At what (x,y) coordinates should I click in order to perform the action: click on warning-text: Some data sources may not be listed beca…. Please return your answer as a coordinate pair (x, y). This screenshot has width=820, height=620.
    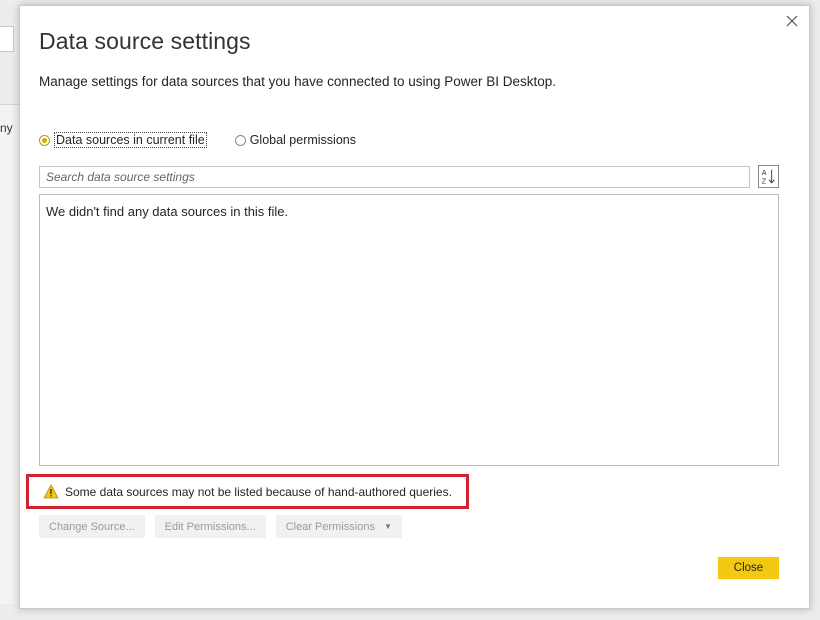
    Looking at the image, I should click on (258, 491).